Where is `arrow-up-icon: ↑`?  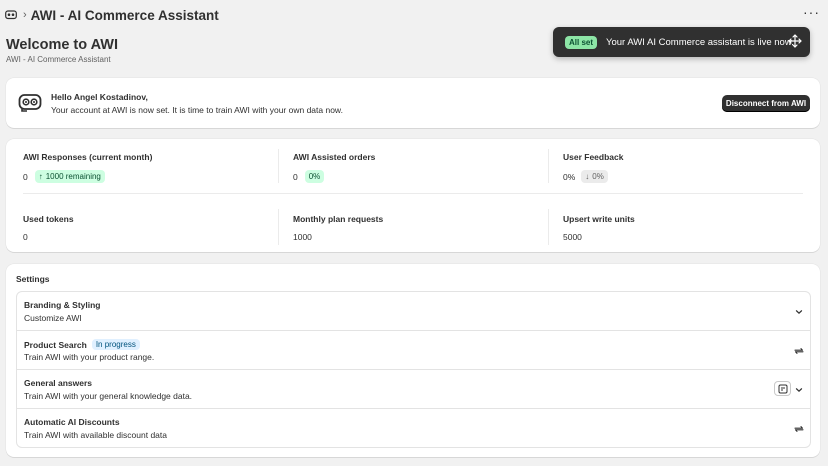 arrow-up-icon: ↑ is located at coordinates (40, 176).